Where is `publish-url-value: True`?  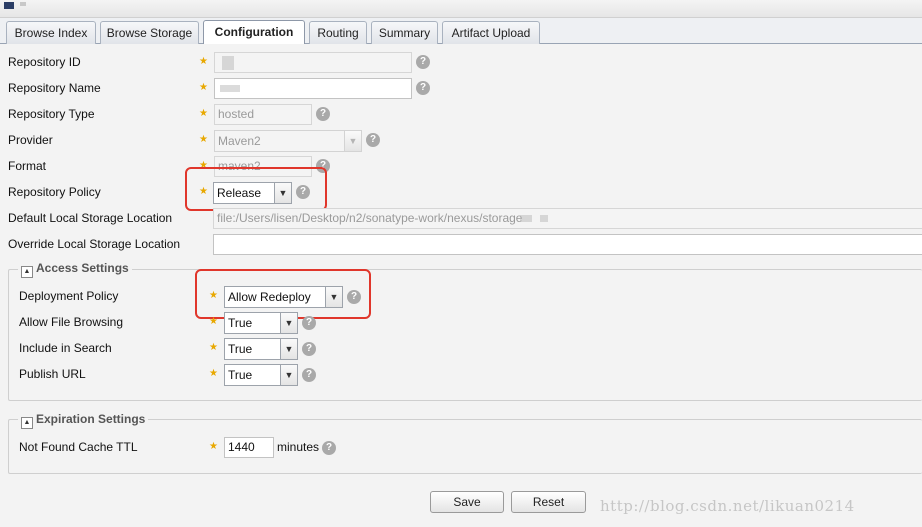
publish-url-value: True is located at coordinates (240, 375).